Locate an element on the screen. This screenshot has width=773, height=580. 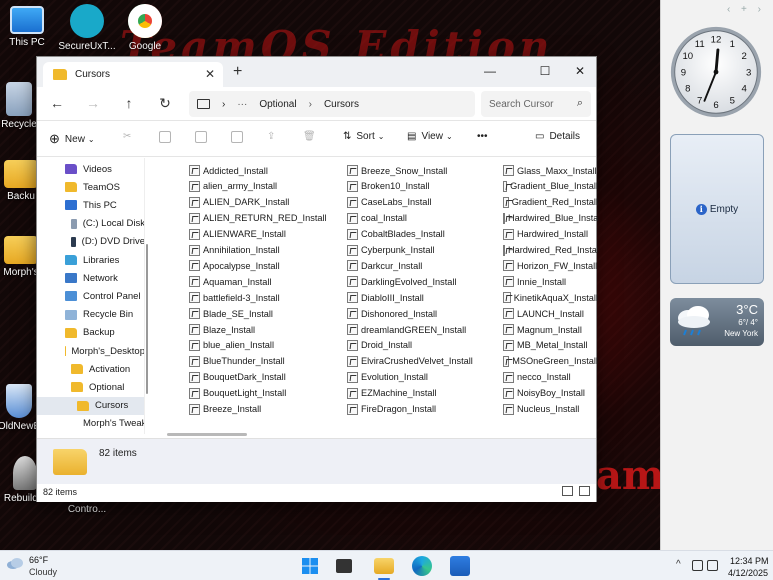
store-icon is located at coordinates (460, 566).